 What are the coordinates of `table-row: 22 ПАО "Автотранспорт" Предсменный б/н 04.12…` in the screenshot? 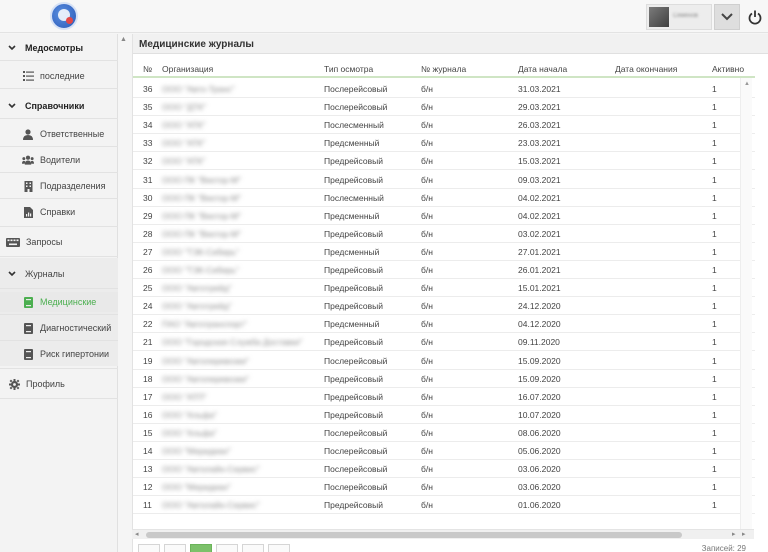 It's located at (444, 324).